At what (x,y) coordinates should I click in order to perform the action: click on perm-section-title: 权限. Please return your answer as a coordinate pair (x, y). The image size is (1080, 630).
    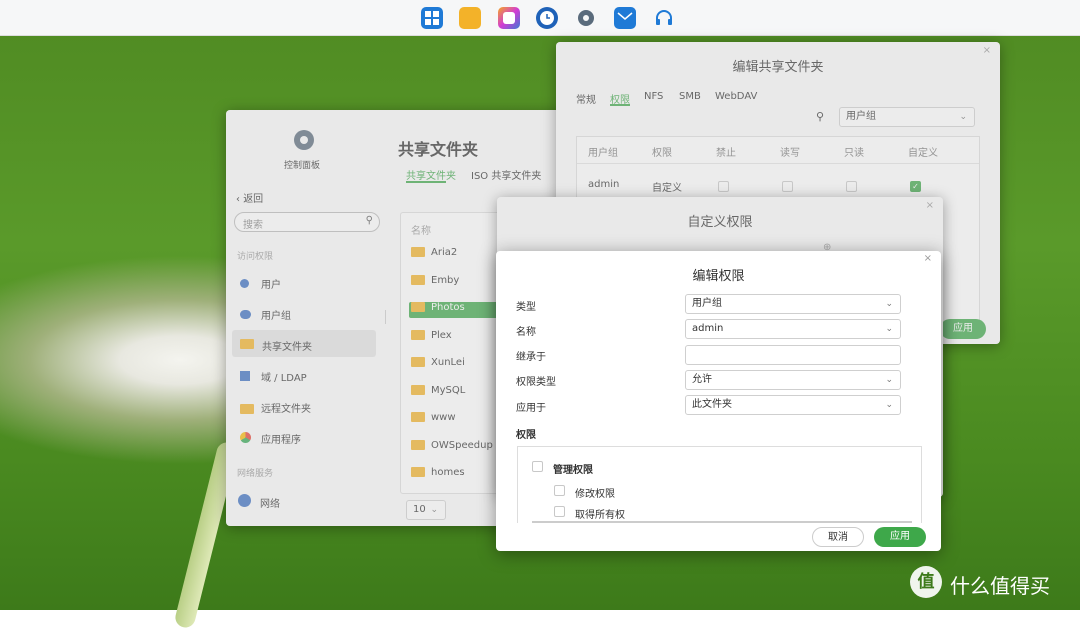
    Looking at the image, I should click on (526, 435).